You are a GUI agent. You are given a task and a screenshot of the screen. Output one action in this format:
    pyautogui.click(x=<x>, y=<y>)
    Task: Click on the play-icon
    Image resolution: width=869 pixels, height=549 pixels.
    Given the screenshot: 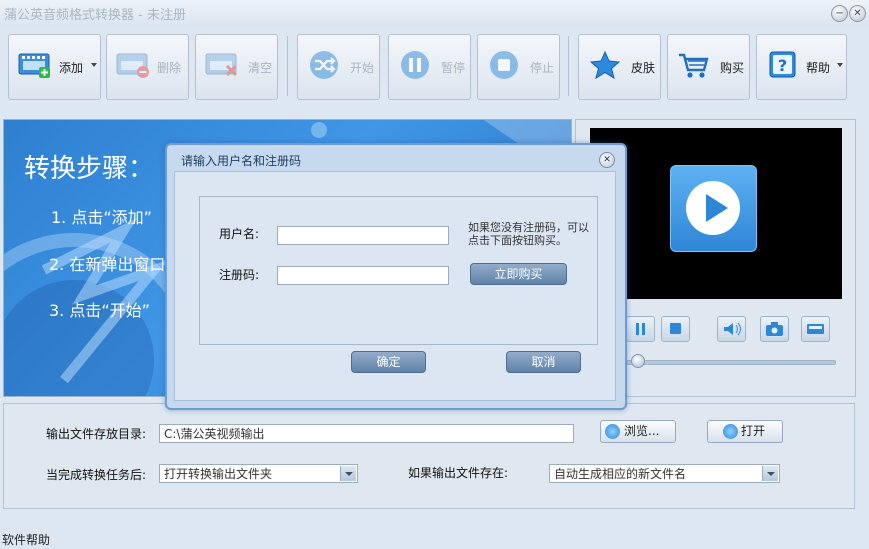 What is the action you would take?
    pyautogui.click(x=713, y=208)
    